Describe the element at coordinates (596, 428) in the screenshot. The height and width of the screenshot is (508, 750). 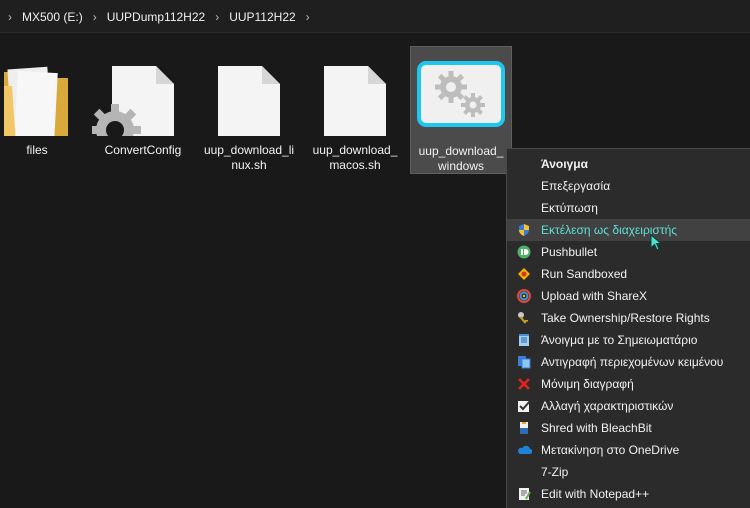
I see `menu-item-label: Shred with BleachBit` at that location.